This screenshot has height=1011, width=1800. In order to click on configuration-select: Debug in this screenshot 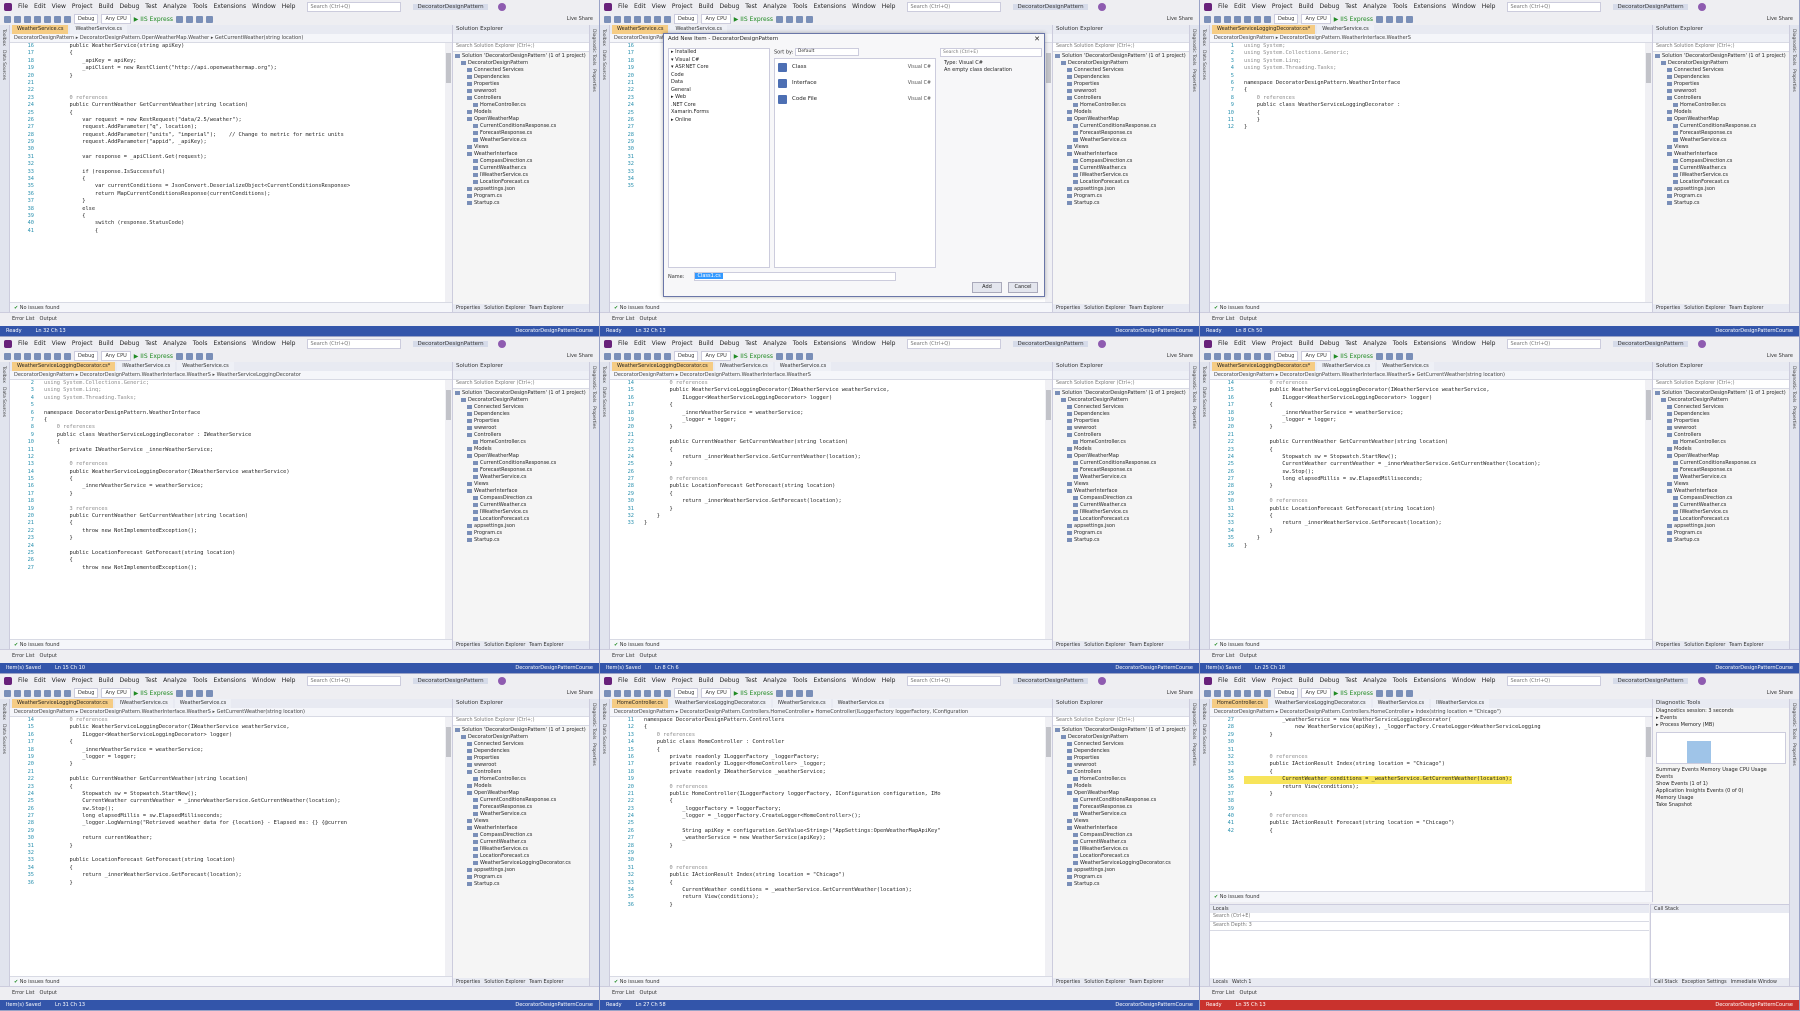, I will do `click(1286, 356)`.